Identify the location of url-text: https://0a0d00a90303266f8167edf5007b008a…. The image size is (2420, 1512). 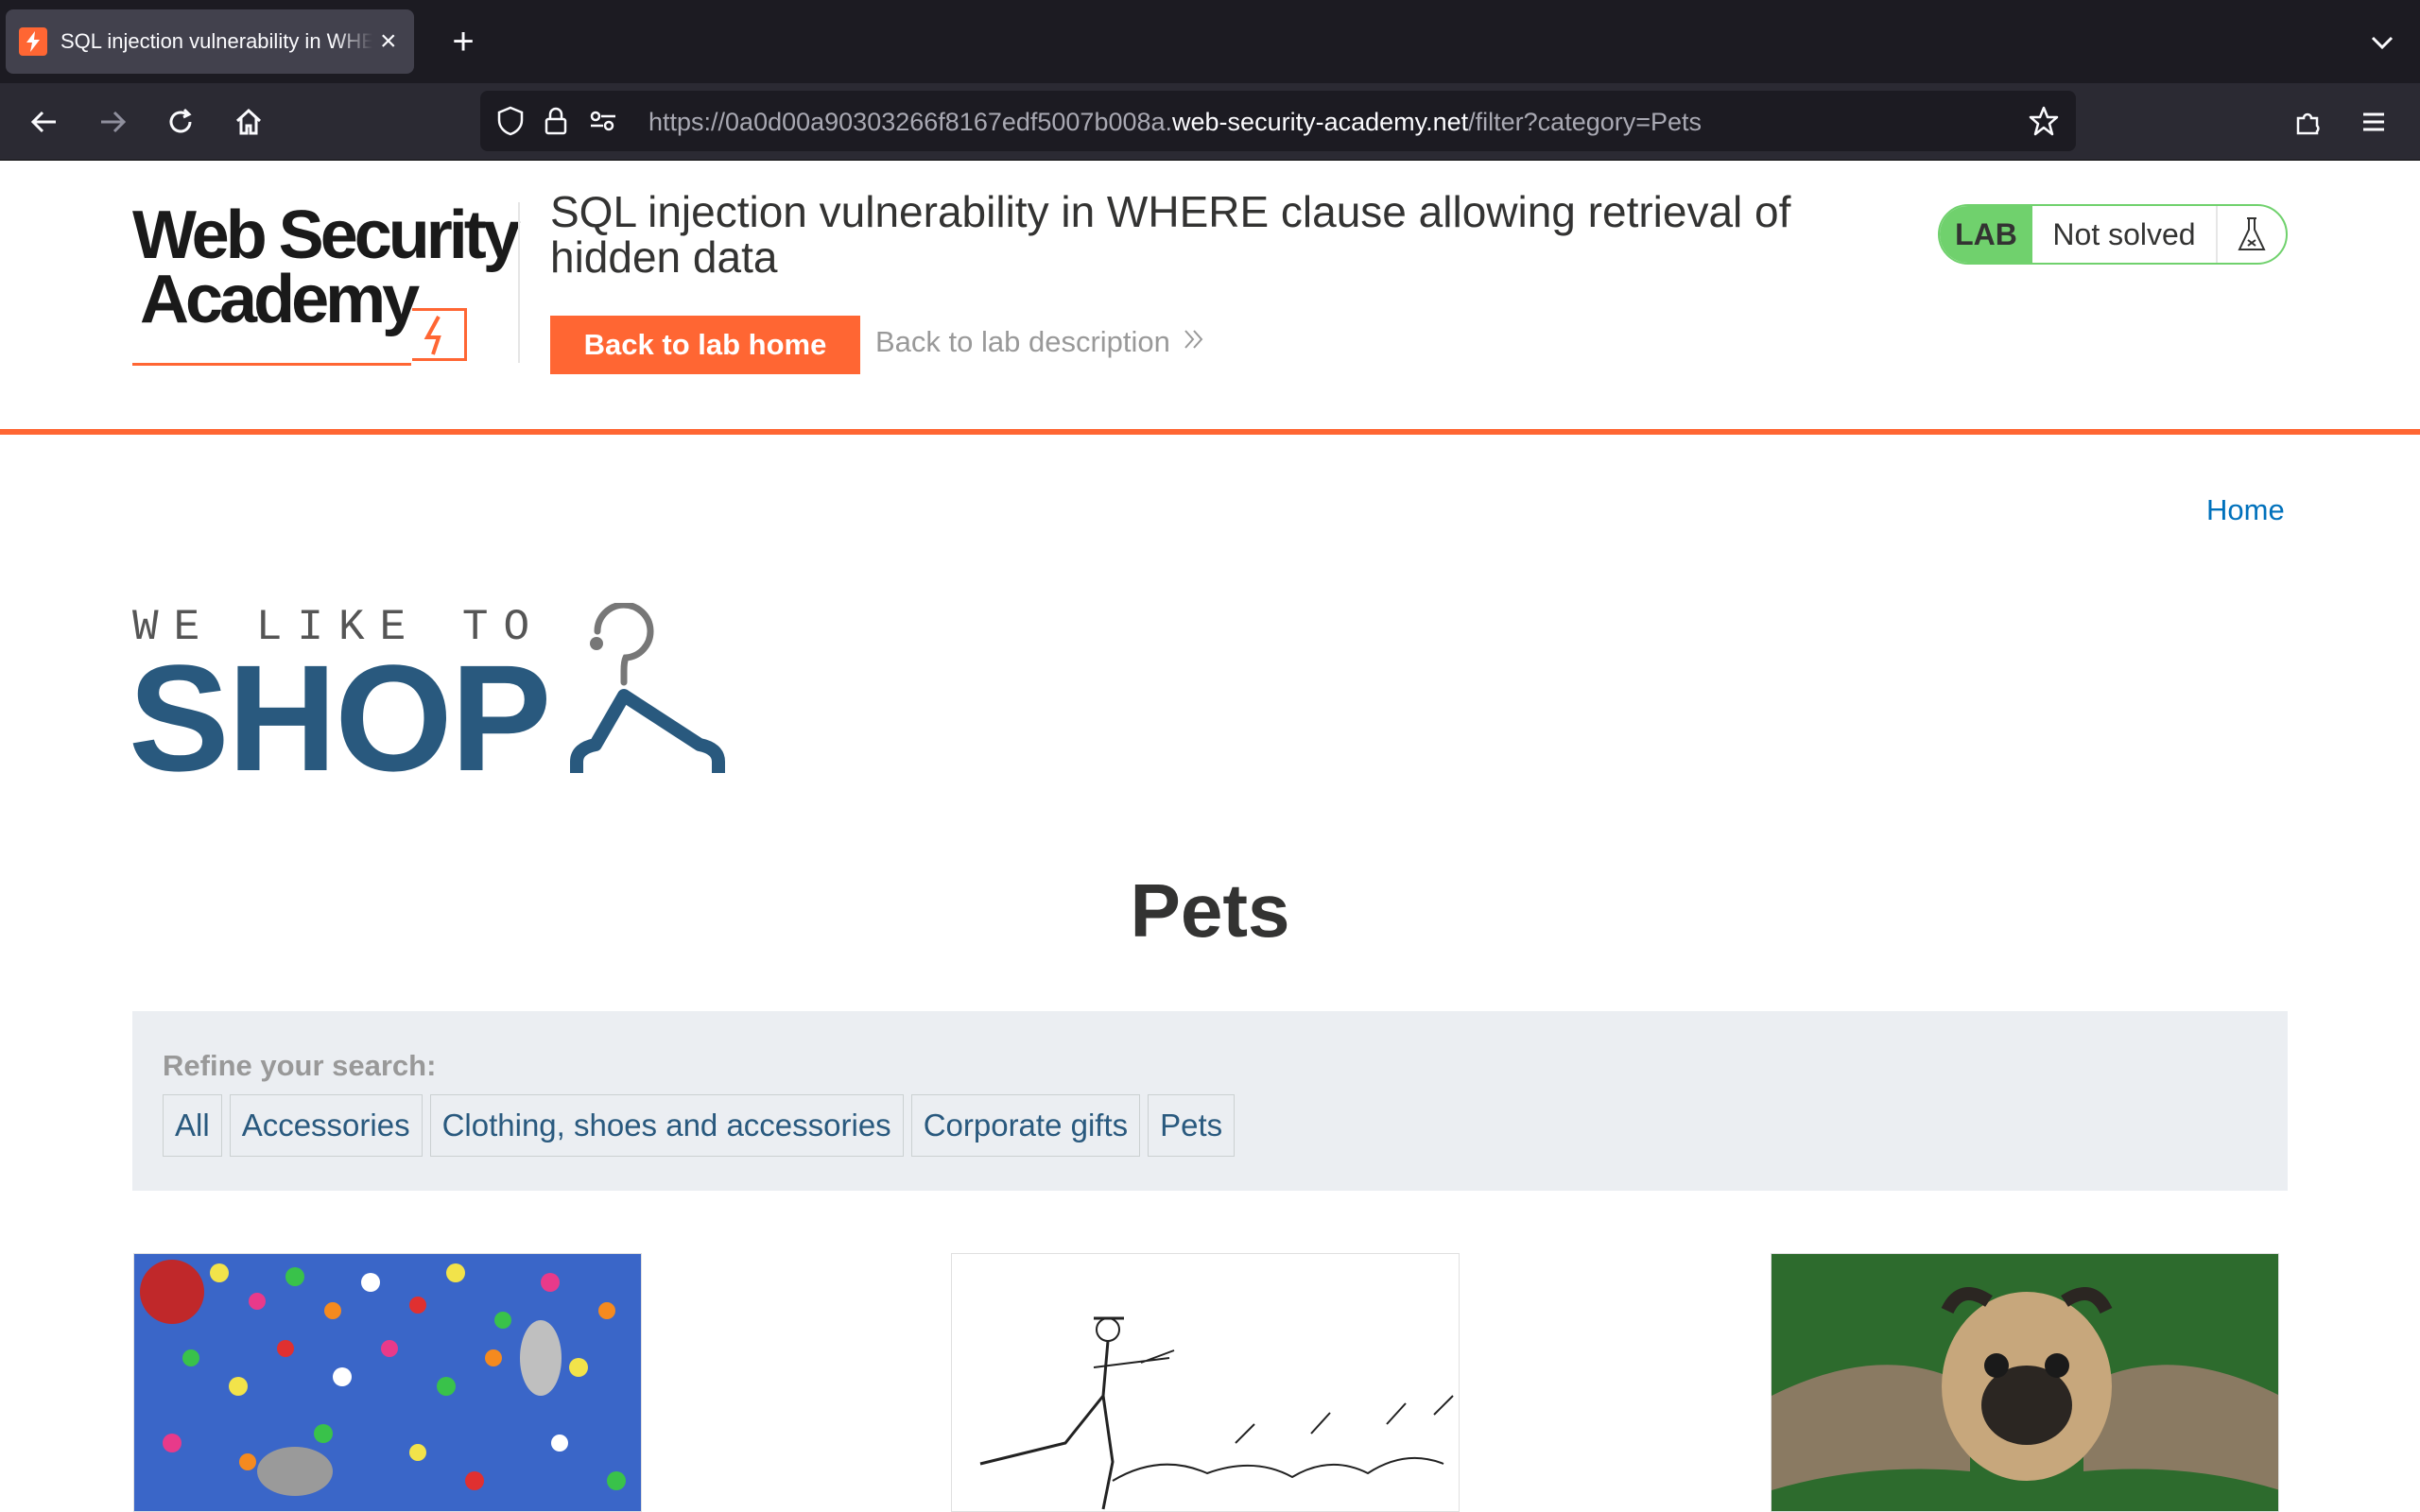
(1175, 122).